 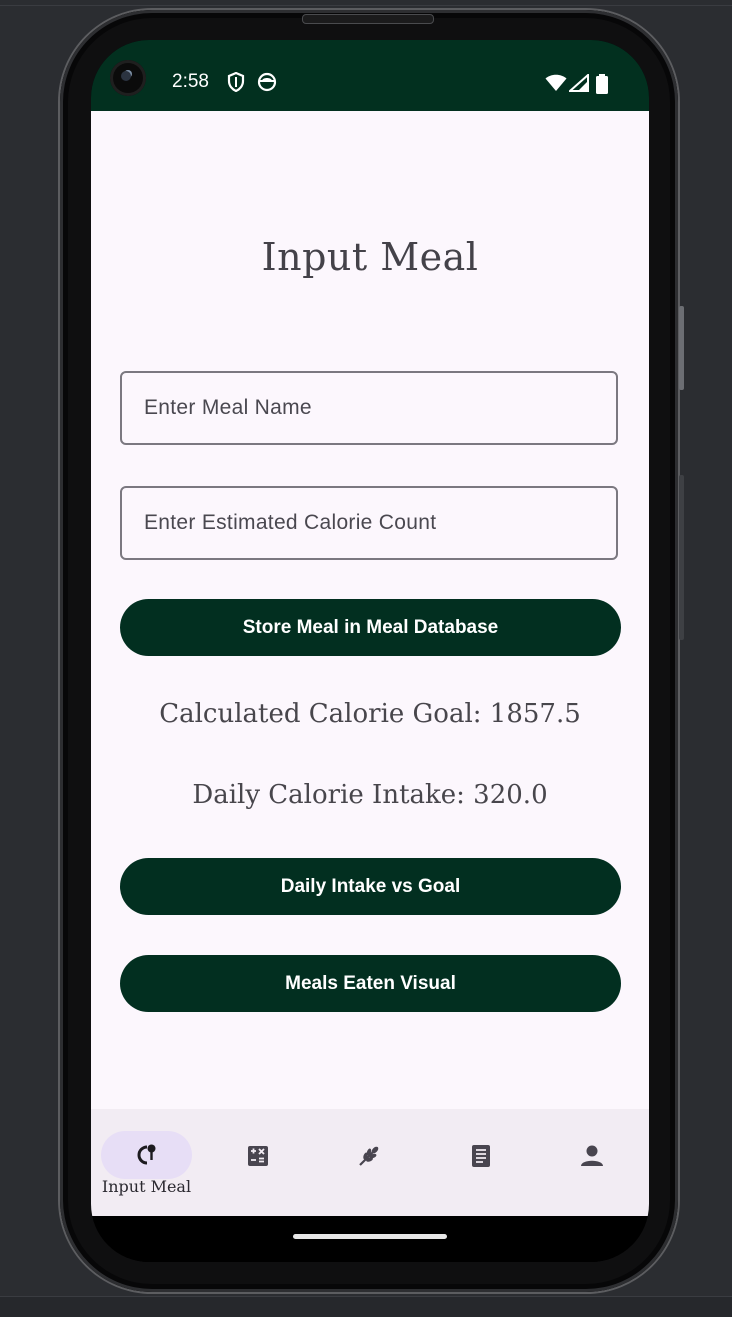 I want to click on status-bar: 2:58, so click(x=370, y=75).